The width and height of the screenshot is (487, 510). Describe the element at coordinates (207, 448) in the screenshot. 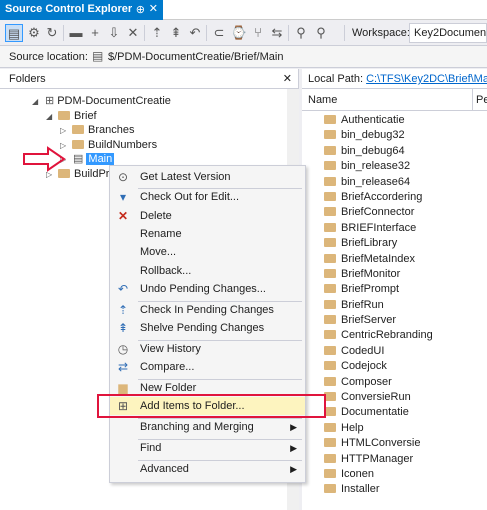

I see `menu-item-find: Find ▶` at that location.